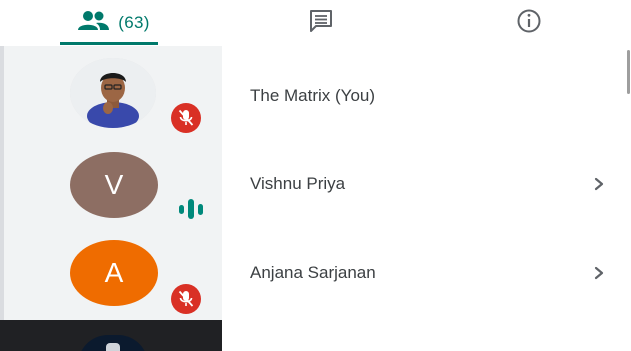 This screenshot has width=631, height=351. What do you see at coordinates (297, 184) in the screenshot?
I see `participant-name: Vishnu Priya` at bounding box center [297, 184].